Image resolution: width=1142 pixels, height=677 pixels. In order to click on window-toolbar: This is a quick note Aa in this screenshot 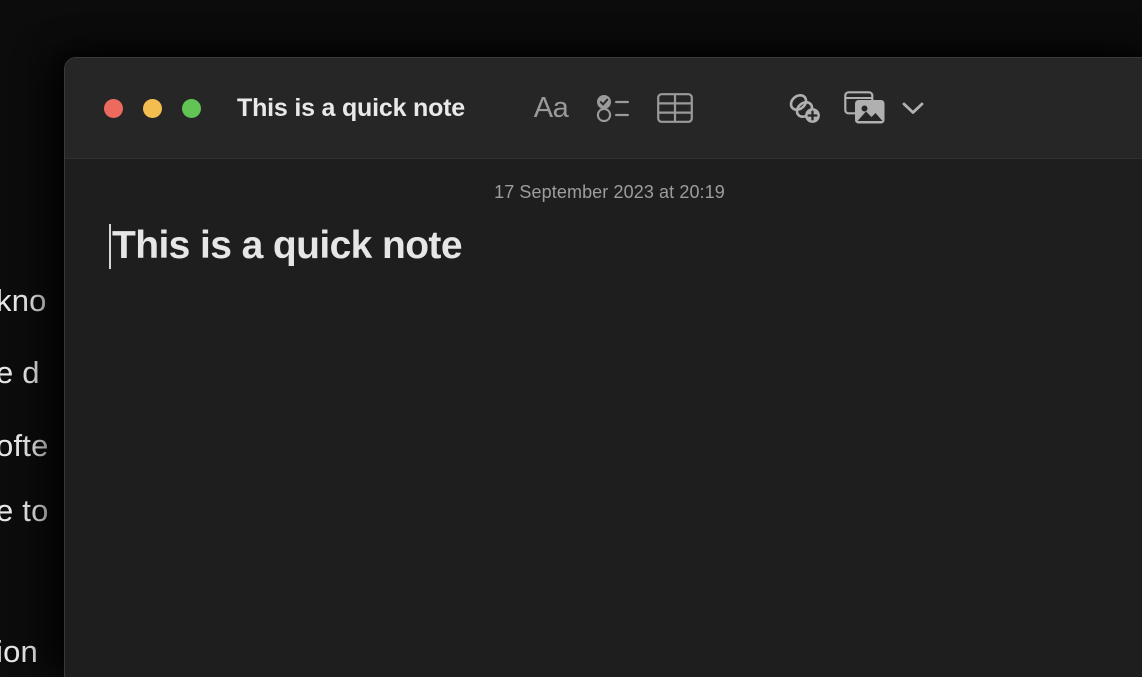, I will do `click(603, 108)`.